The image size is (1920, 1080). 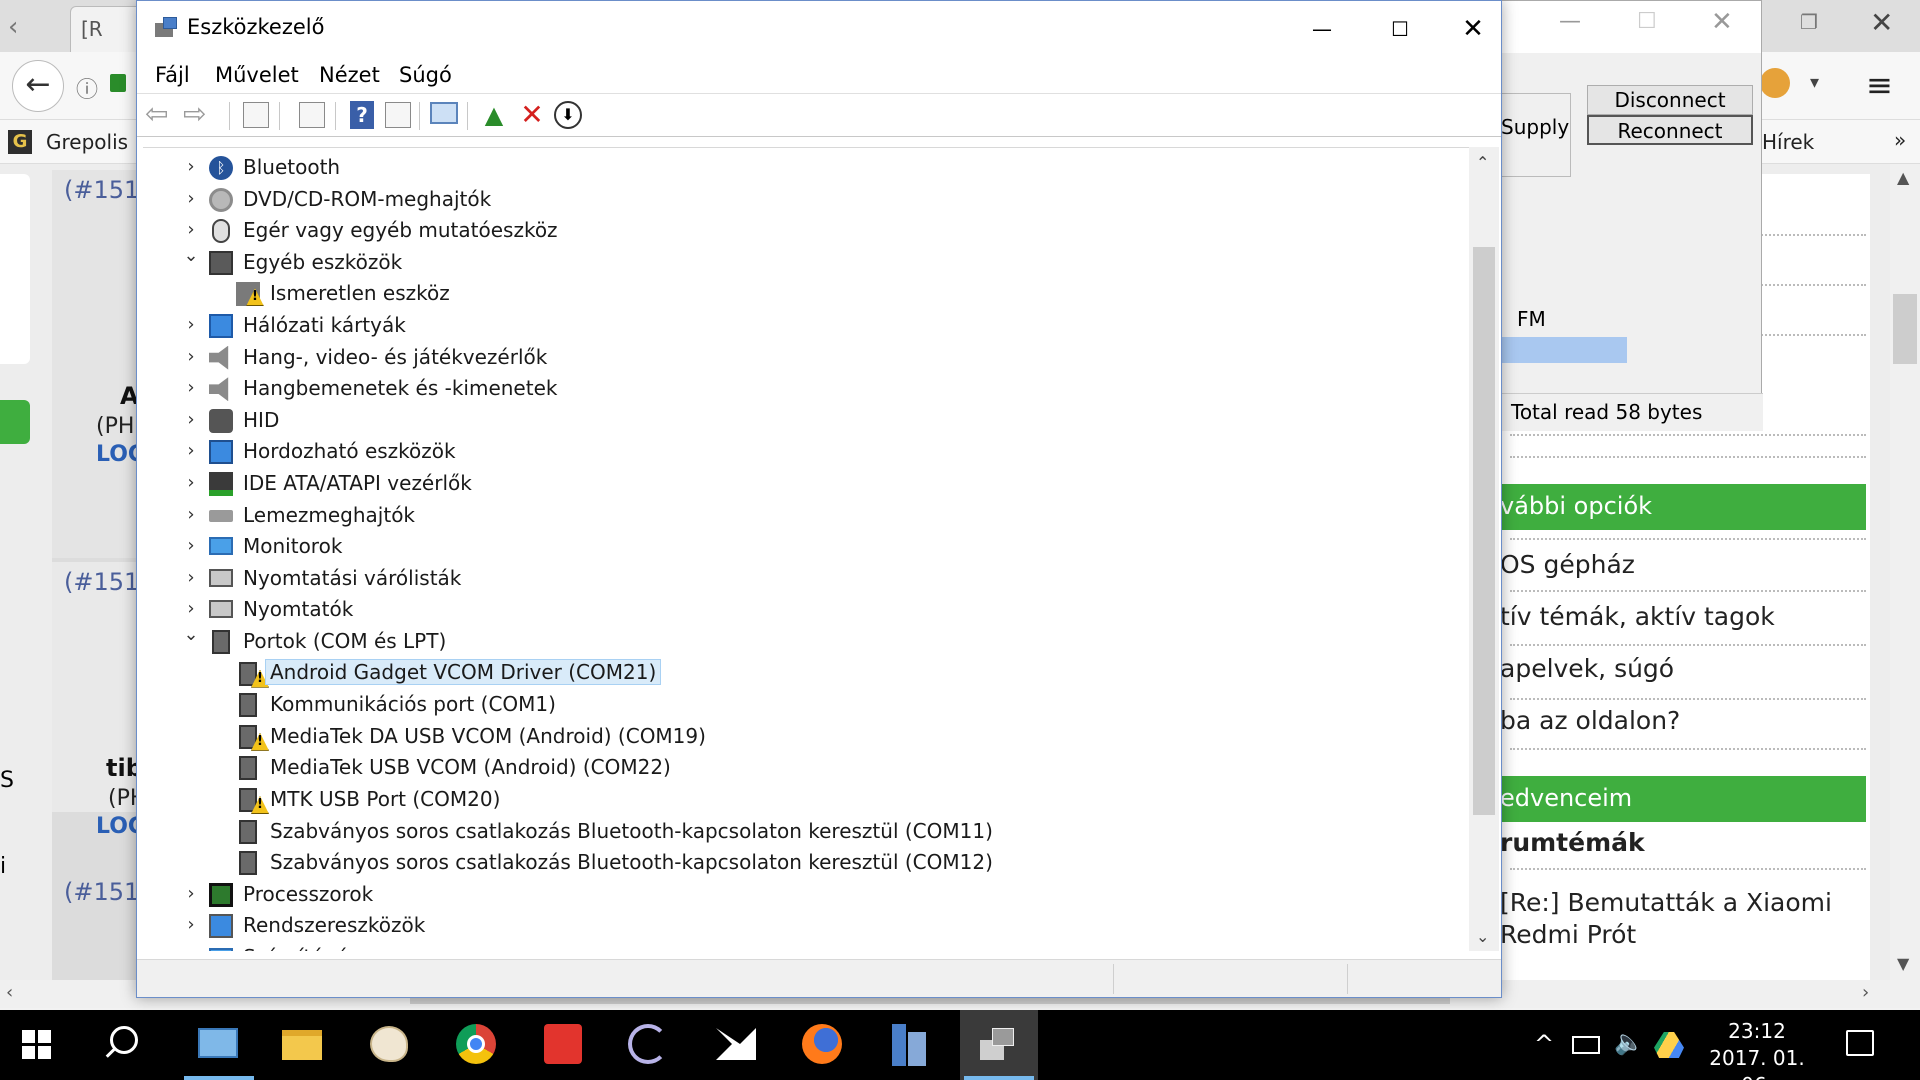 I want to click on tree-row: › Hordozható eszközök, so click(x=803, y=451).